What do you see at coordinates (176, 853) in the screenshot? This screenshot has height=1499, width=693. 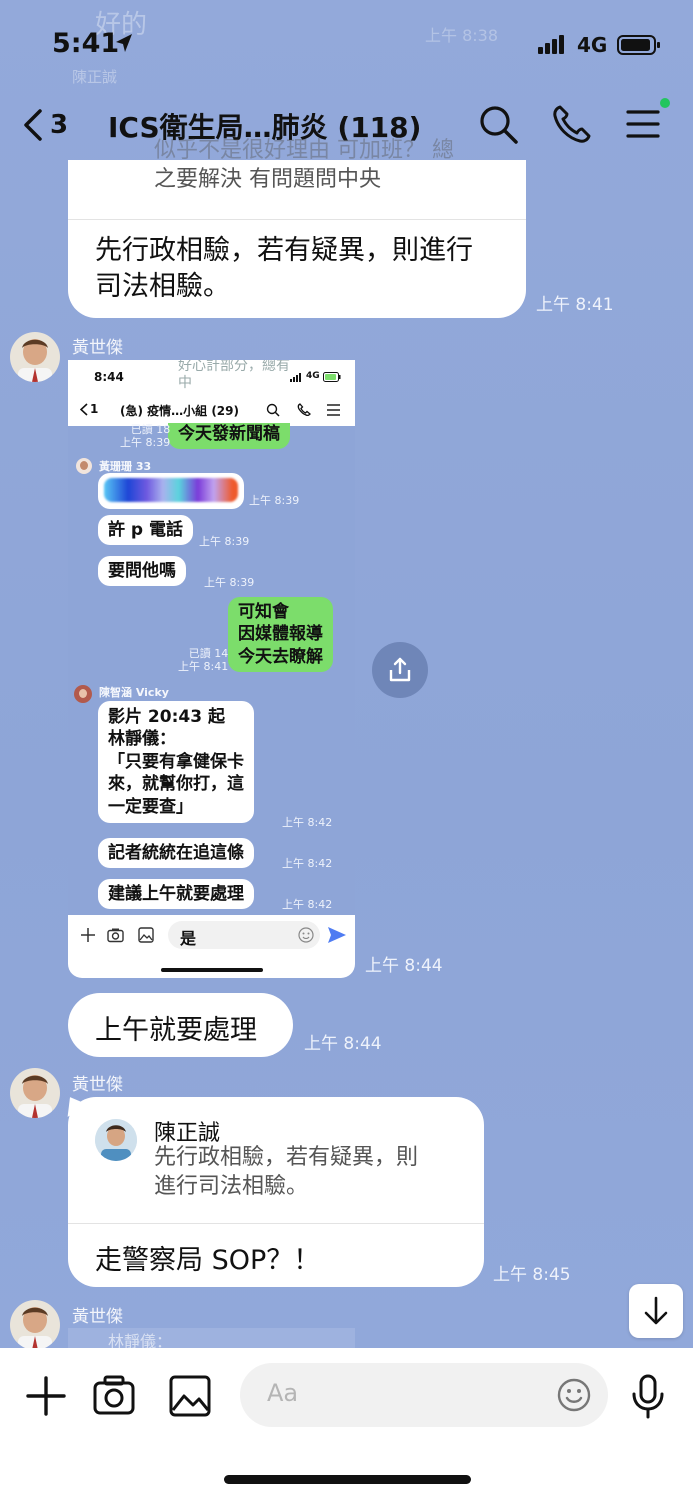 I see `inner-bubble: 記者統統在追這條` at bounding box center [176, 853].